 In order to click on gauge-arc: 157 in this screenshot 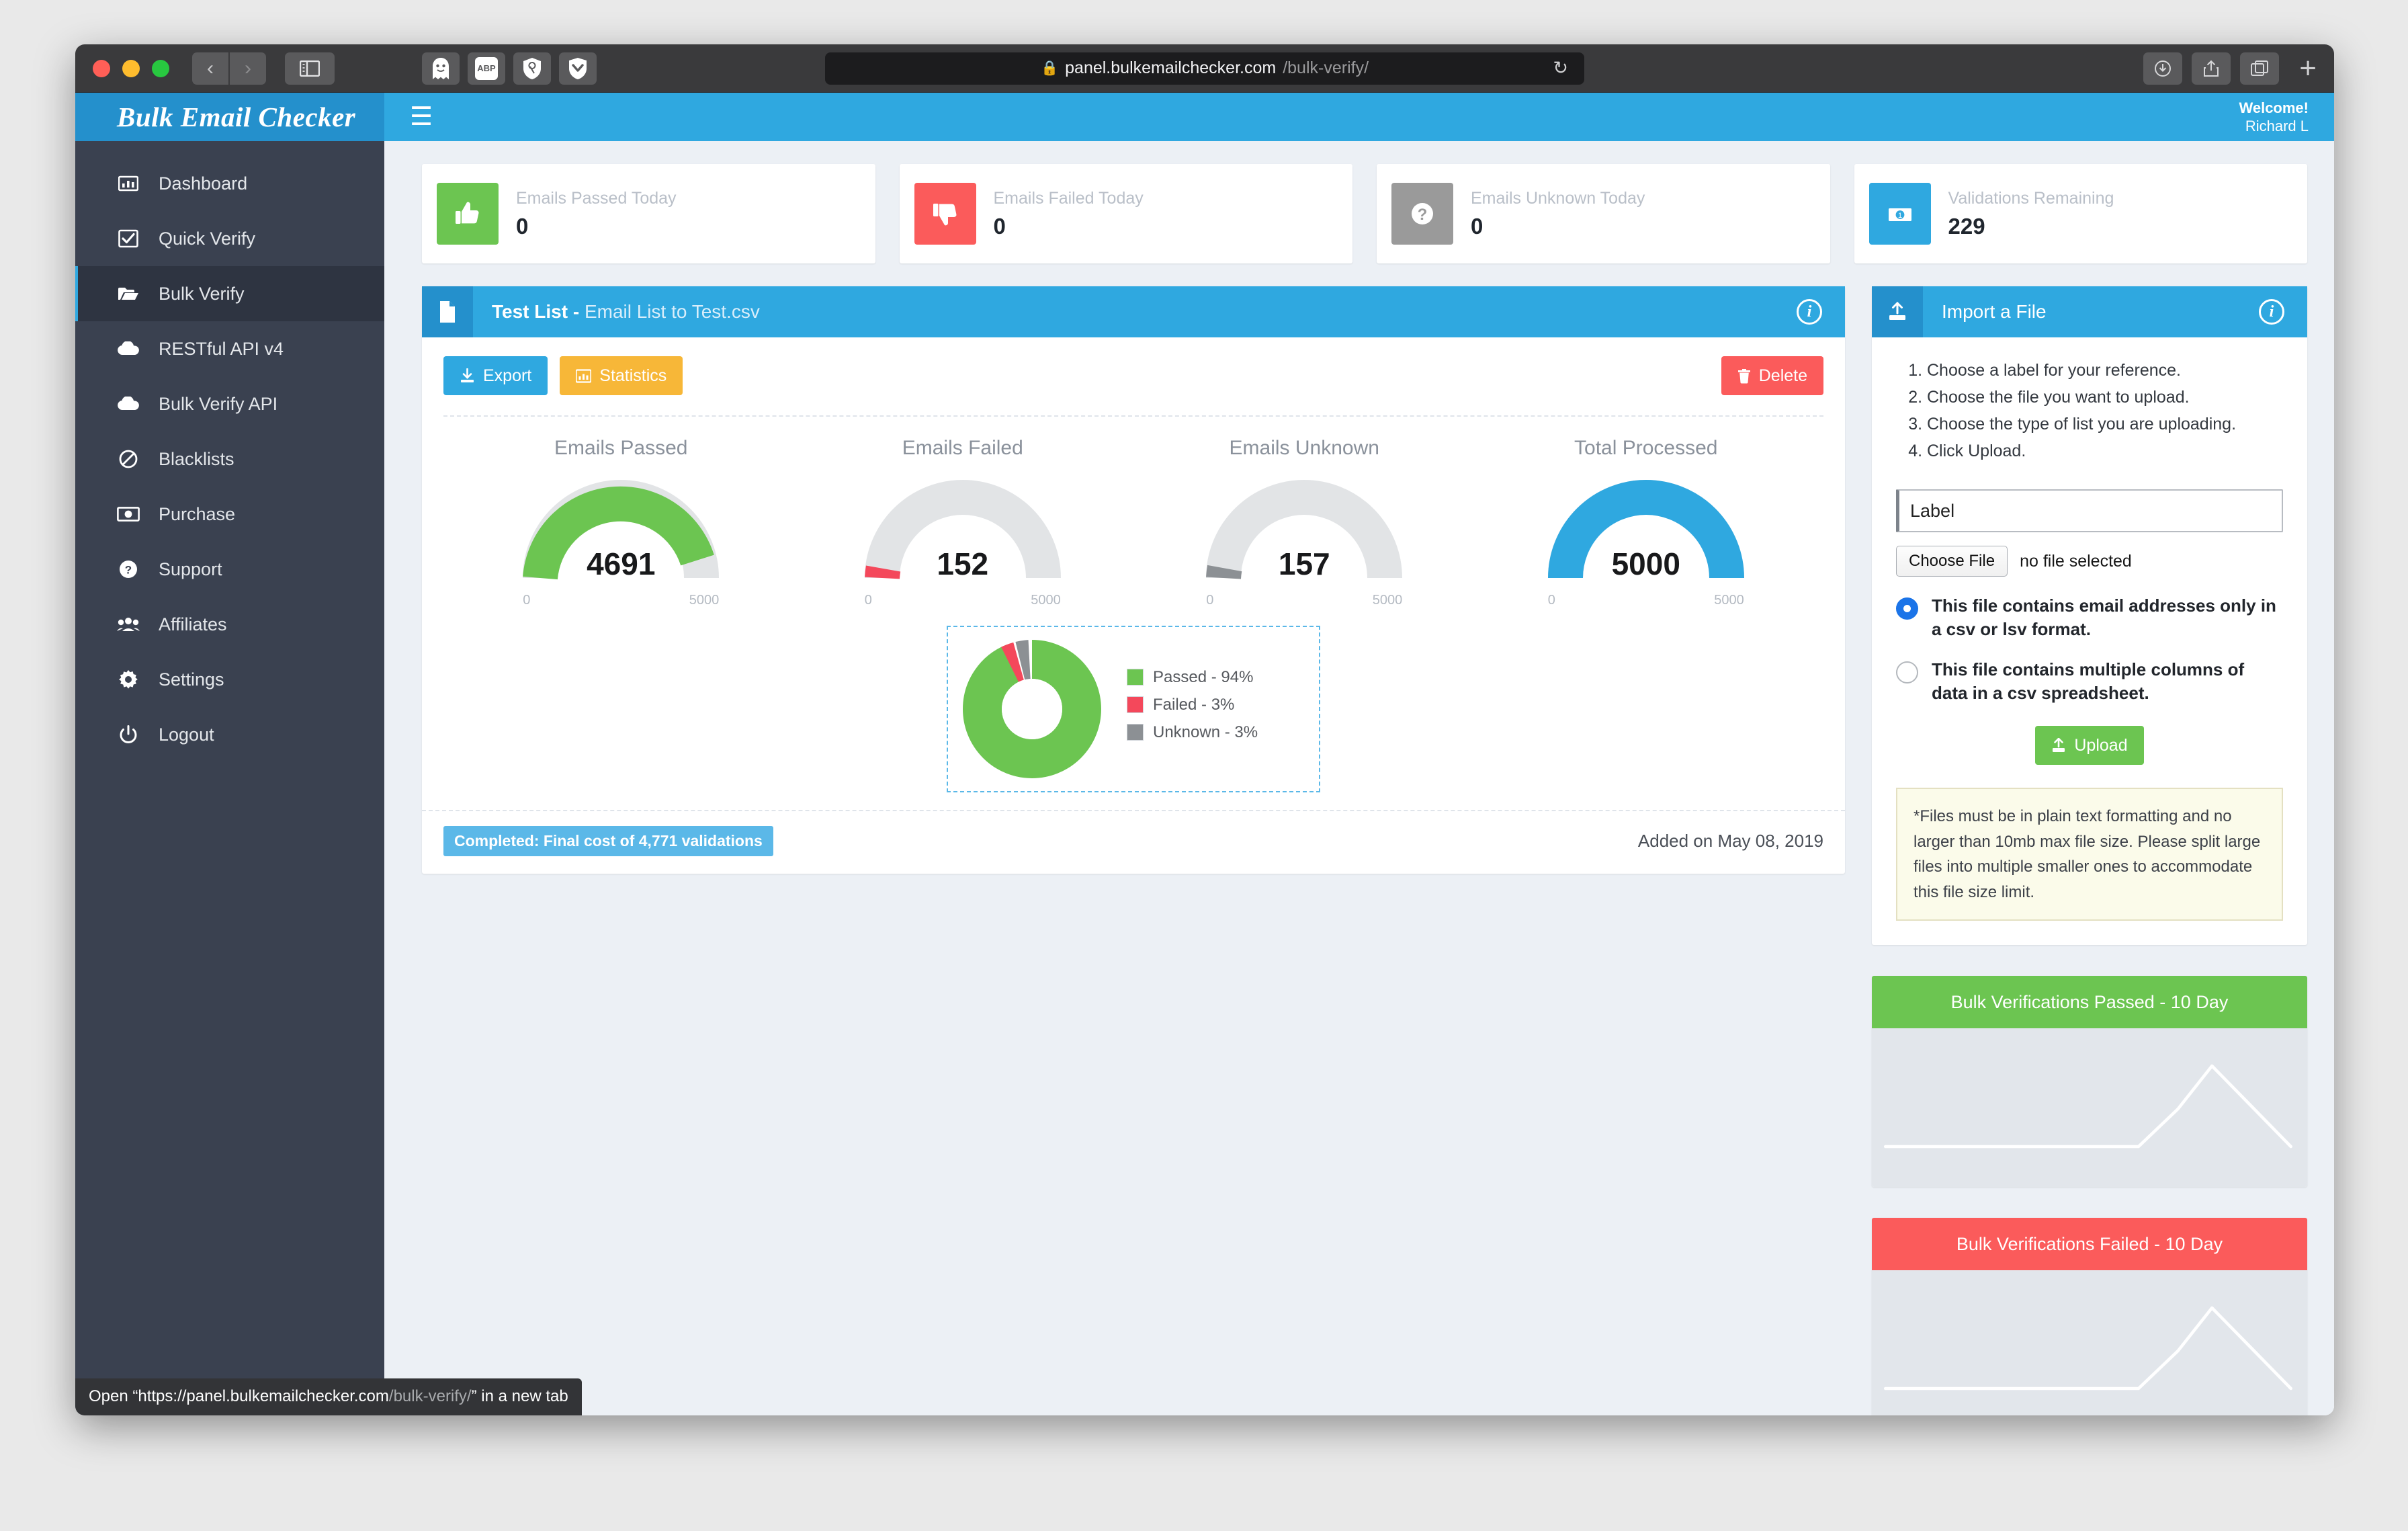, I will do `click(1304, 529)`.